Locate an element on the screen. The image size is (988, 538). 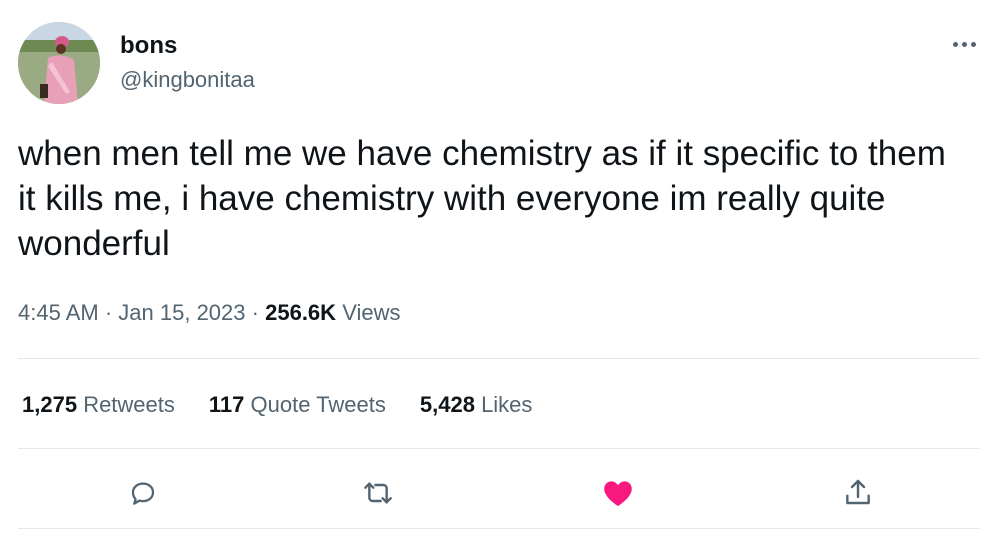
retweets-count: 1,275 is located at coordinates (50, 404).